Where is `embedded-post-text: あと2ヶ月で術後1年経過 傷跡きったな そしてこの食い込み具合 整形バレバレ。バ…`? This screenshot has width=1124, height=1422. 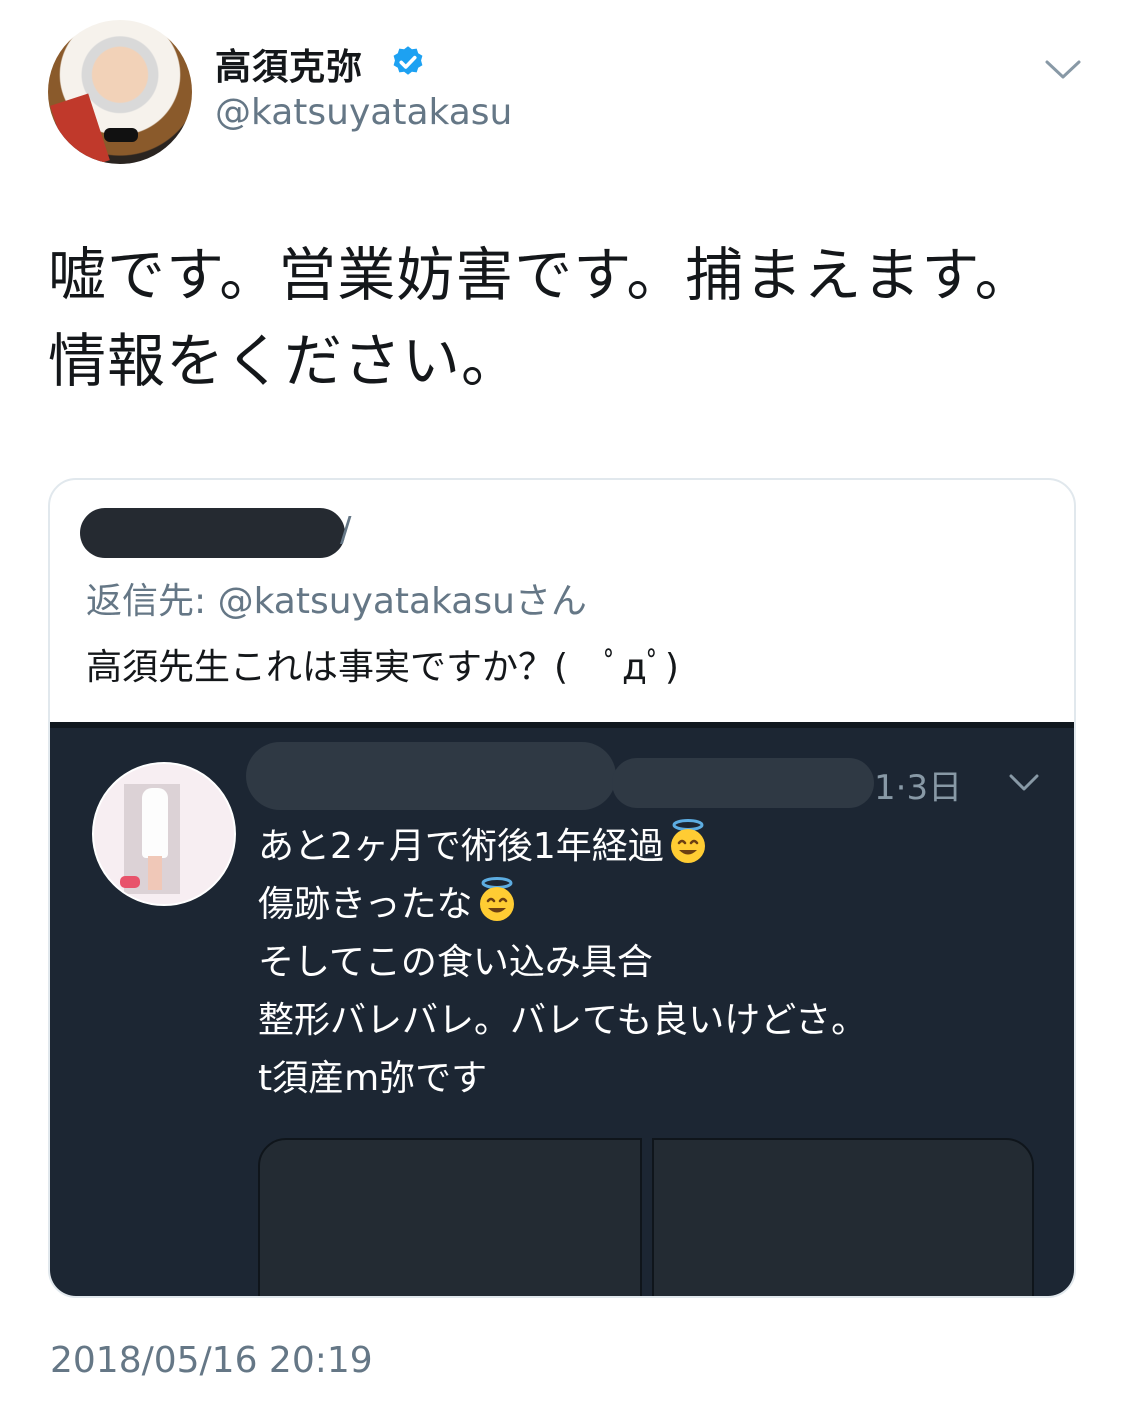
embedded-post-text: あと2ヶ月で術後1年経過 傷跡きったな そしてこの食い込み具合 整形バレバレ。バ… is located at coordinates (562, 963).